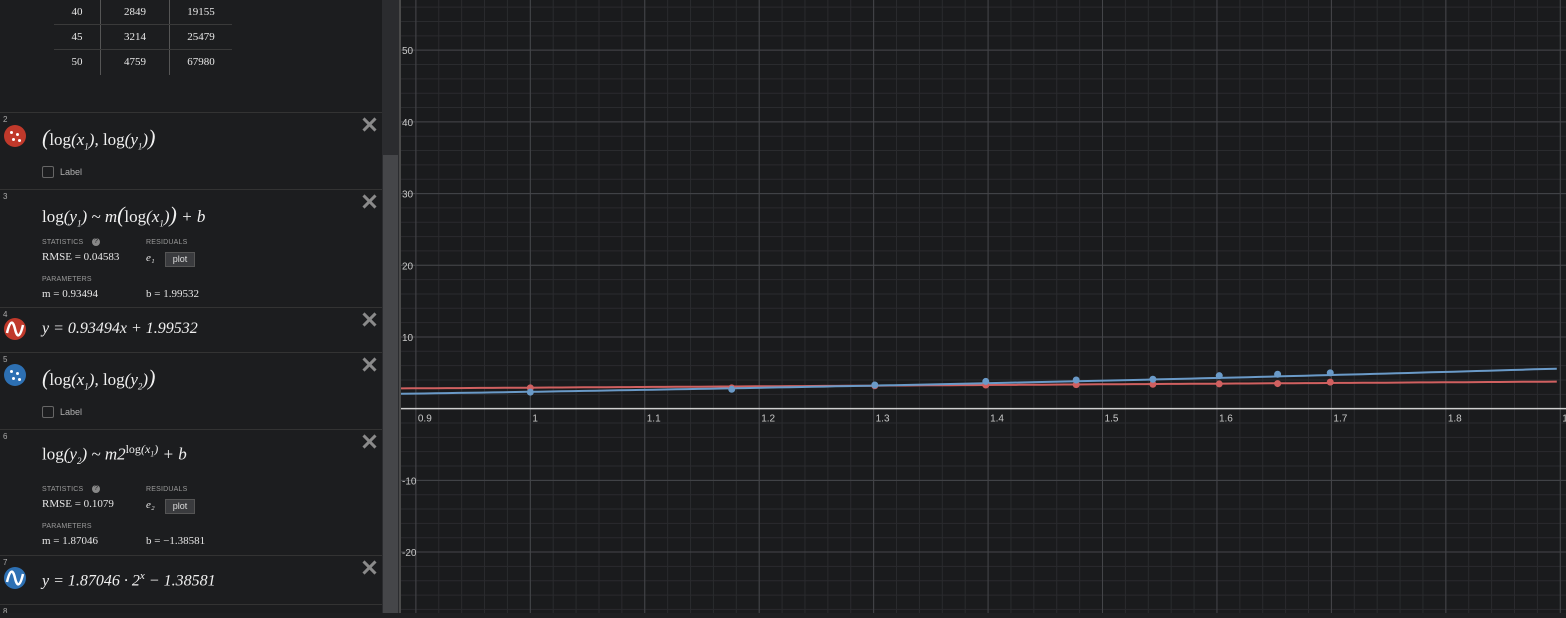 This screenshot has width=1566, height=618. What do you see at coordinates (5, 196) in the screenshot?
I see `expression-number: 3` at bounding box center [5, 196].